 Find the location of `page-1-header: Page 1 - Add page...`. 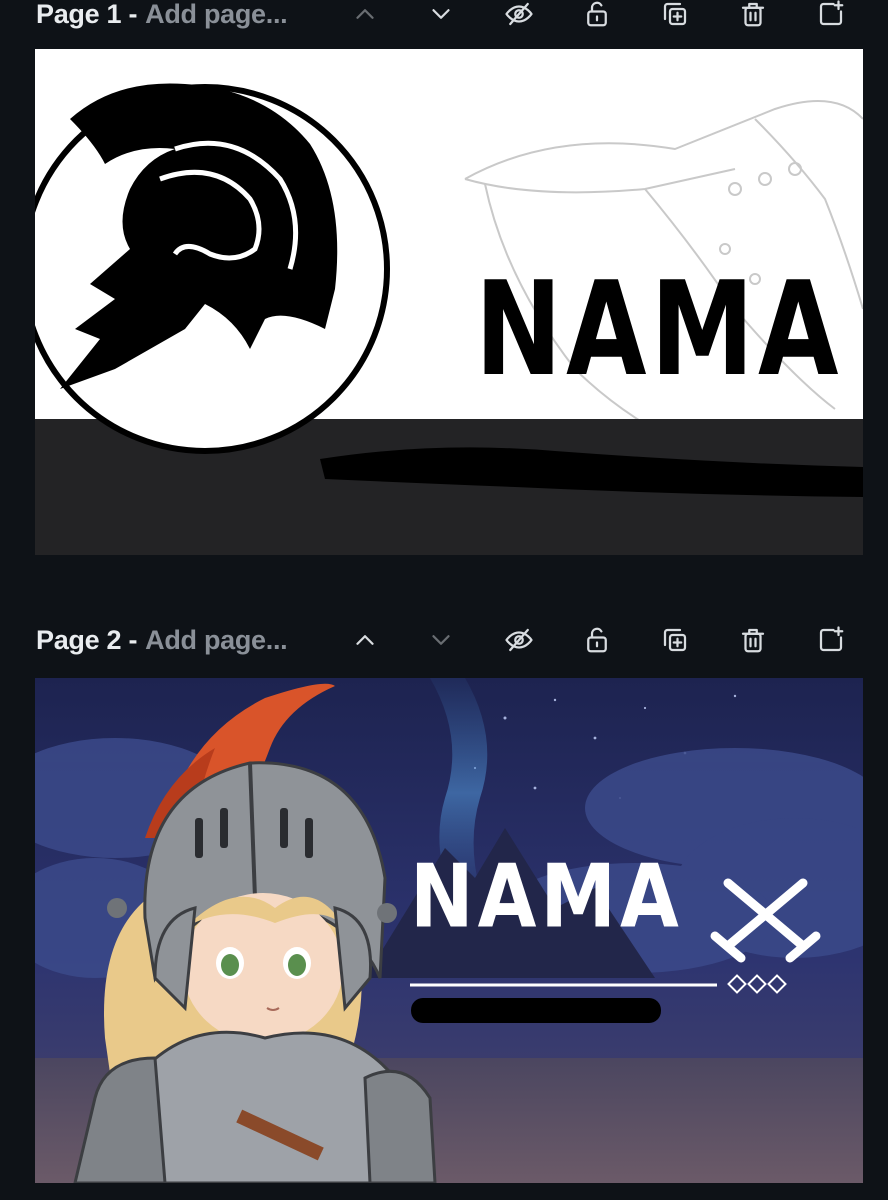

page-1-header: Page 1 - Add page... is located at coordinates (444, 18).